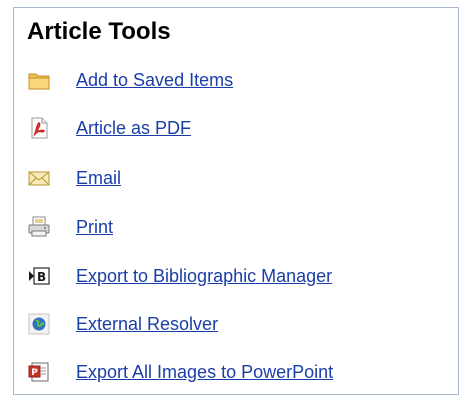 Image resolution: width=472 pixels, height=402 pixels. I want to click on printer-icon, so click(39, 227).